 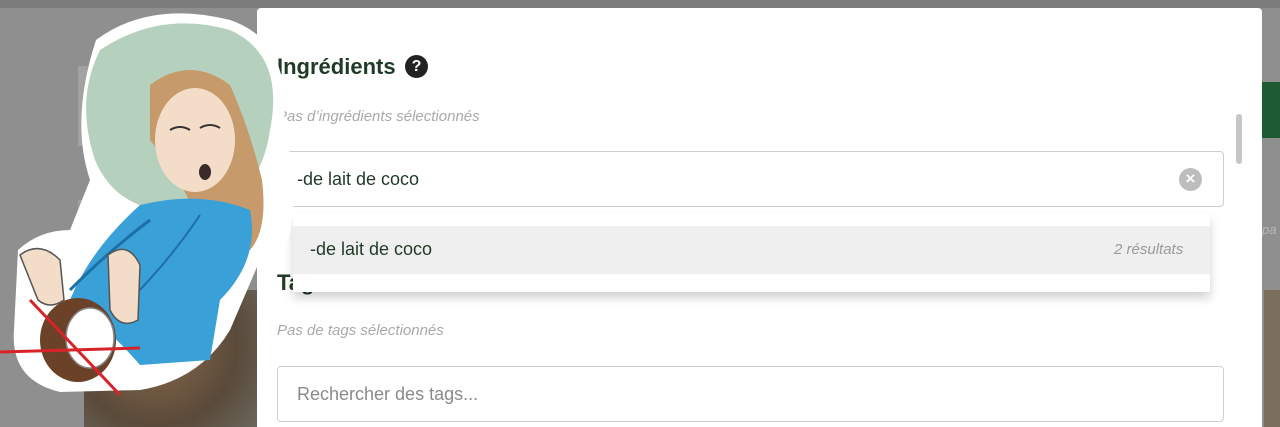 I want to click on tags-selection-hint: Pas de tags sélectionnés, so click(x=360, y=330).